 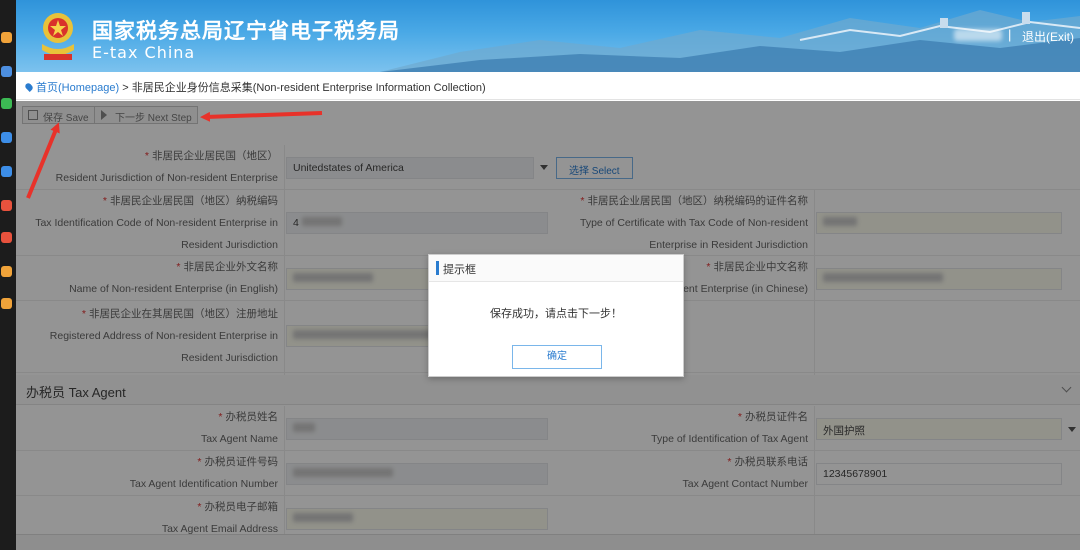 What do you see at coordinates (556, 268) in the screenshot?
I see `dialog-header: 提示框` at bounding box center [556, 268].